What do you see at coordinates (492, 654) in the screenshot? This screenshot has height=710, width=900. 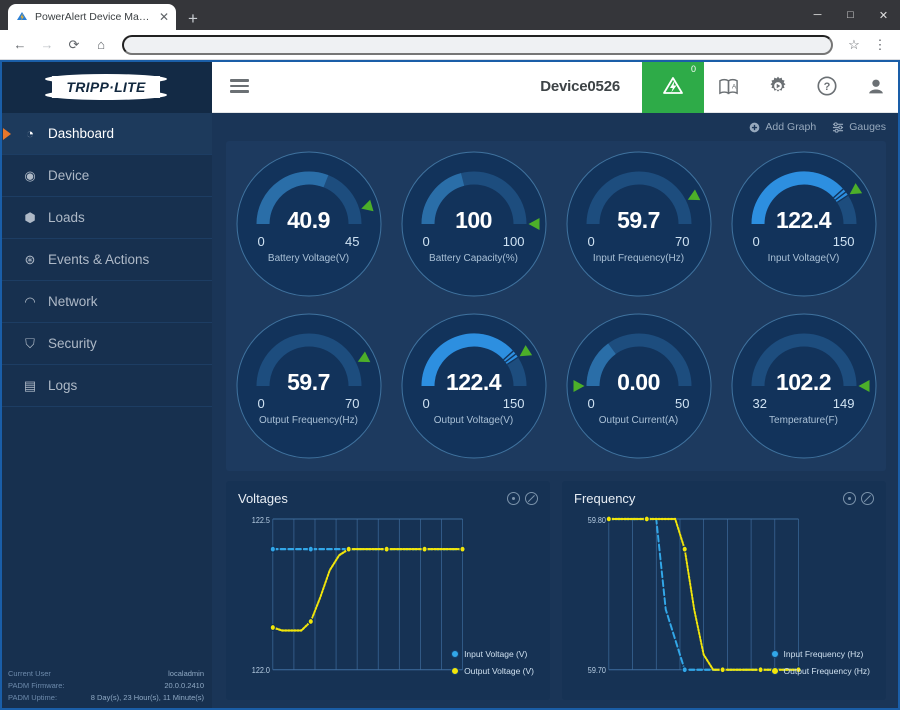 I see `legend-item: Input Voltage (V)` at bounding box center [492, 654].